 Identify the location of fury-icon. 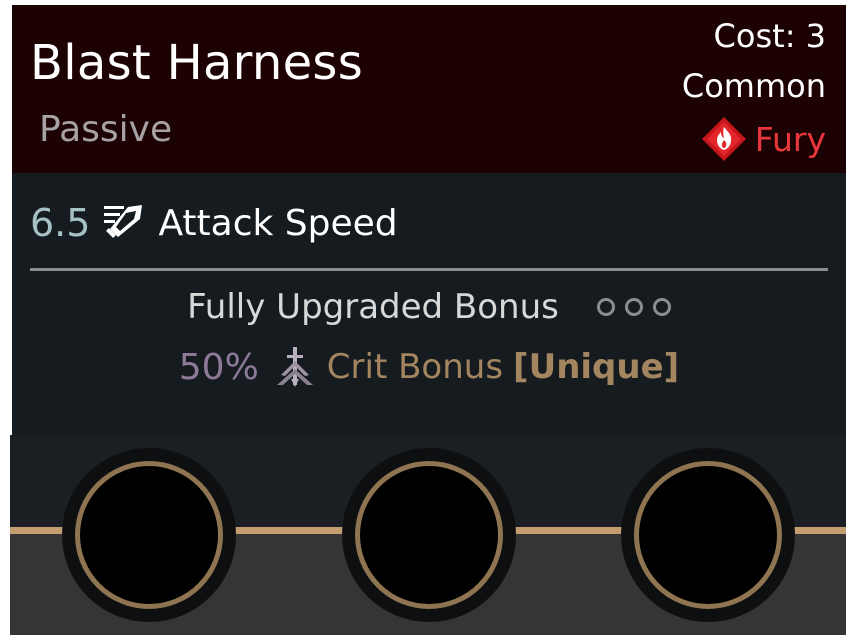
(724, 139).